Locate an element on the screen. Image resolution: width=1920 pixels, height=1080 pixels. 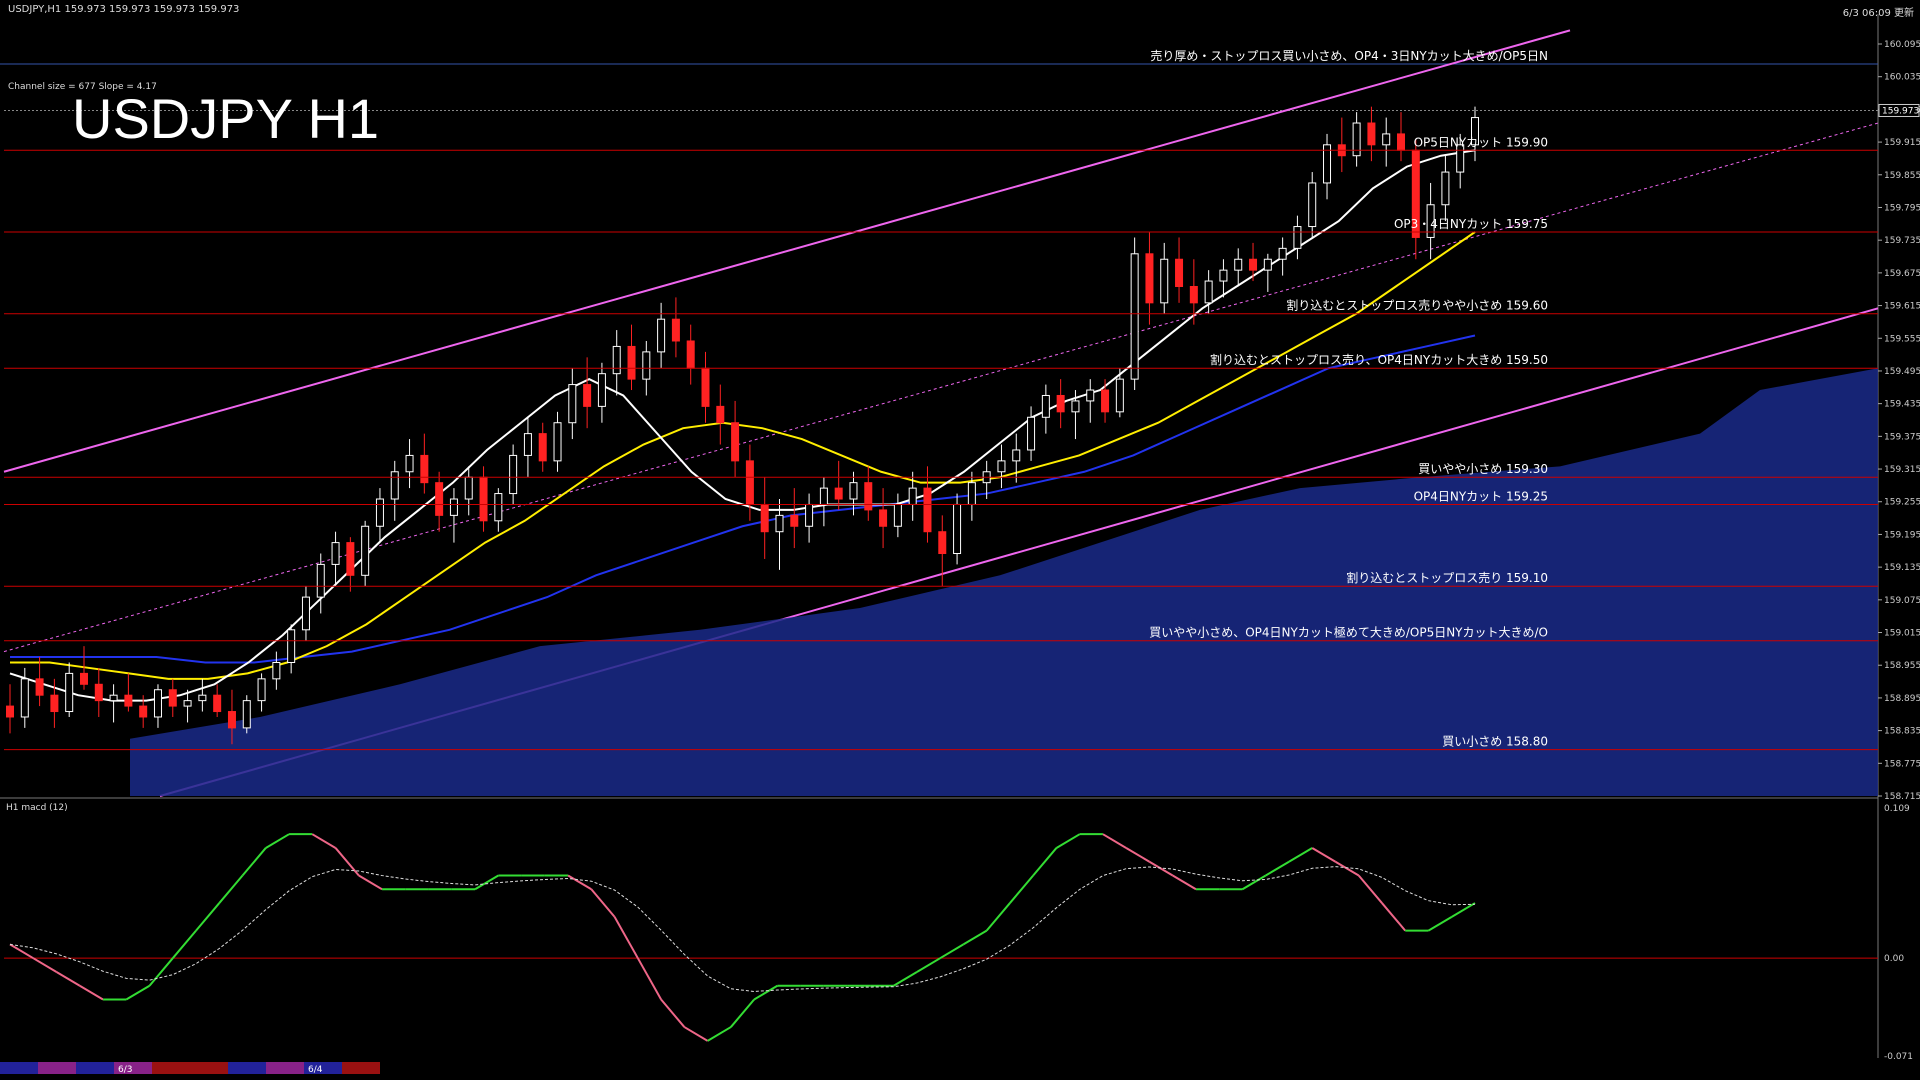
y-tick-label: 159.555 is located at coordinates (1902, 339).